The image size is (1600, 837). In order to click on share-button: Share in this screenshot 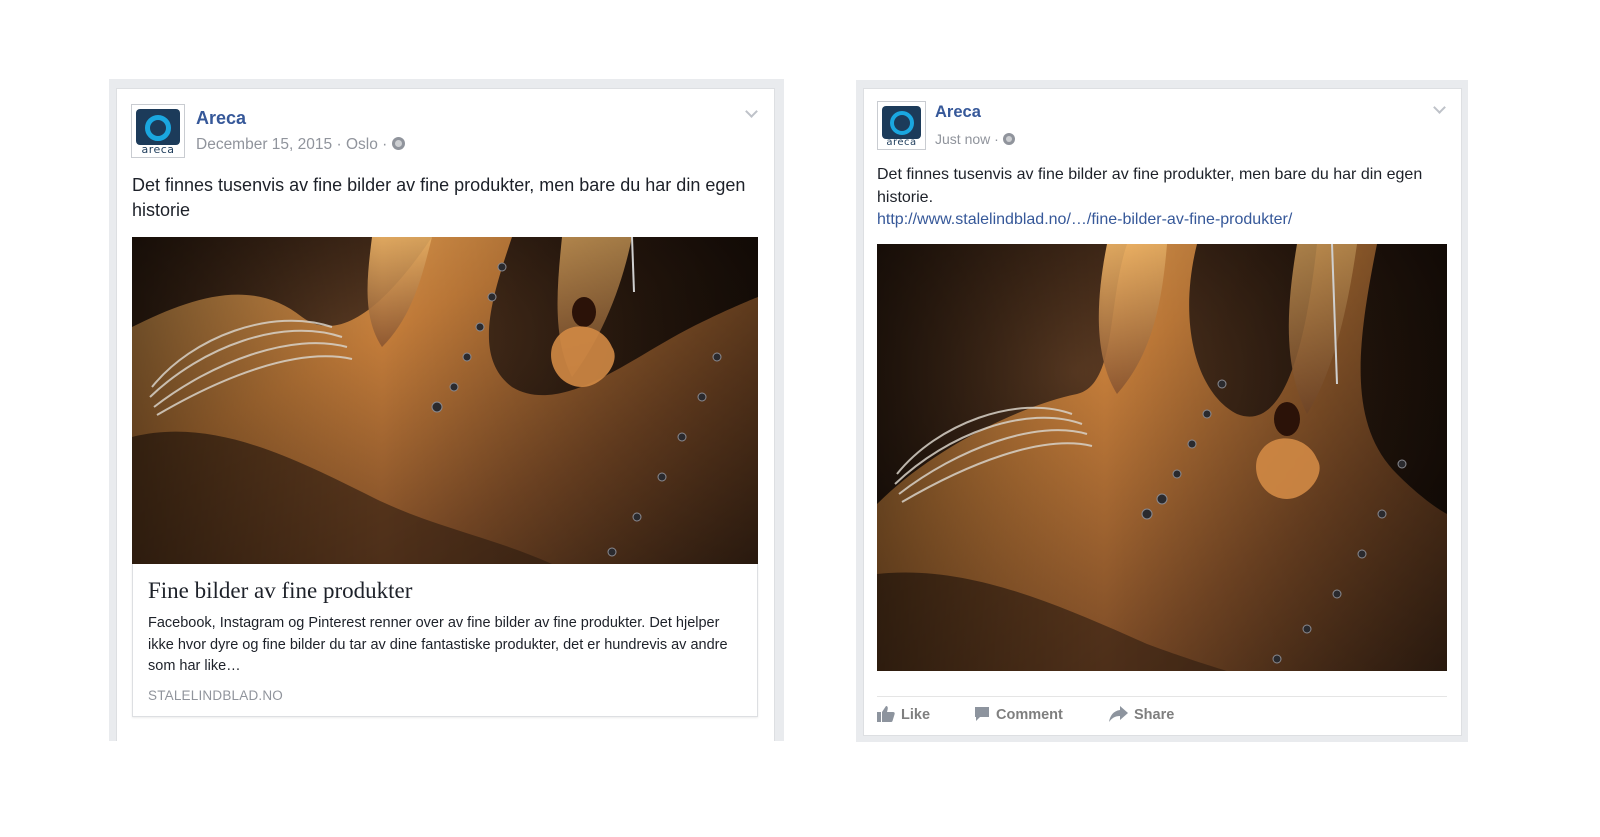, I will do `click(1141, 714)`.